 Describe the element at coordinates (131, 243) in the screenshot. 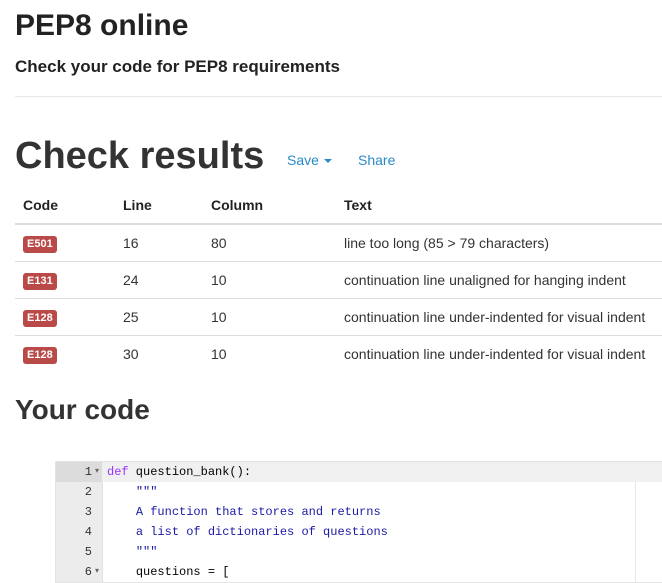

I see `line-cell: 16` at that location.